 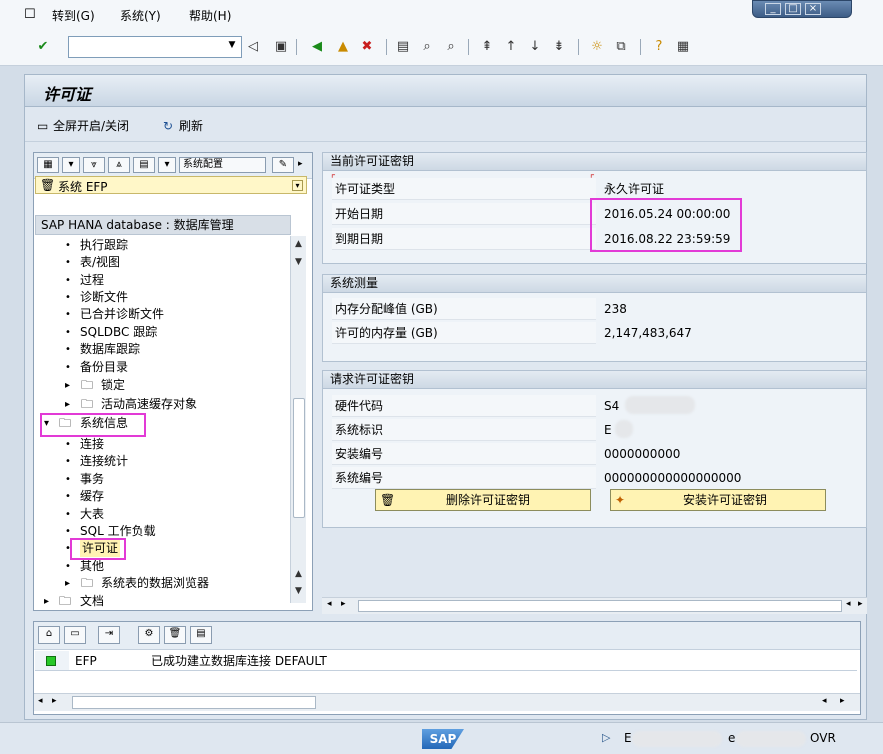 I want to click on system-selector: 🗑 系统 EFP ▾, so click(x=171, y=185).